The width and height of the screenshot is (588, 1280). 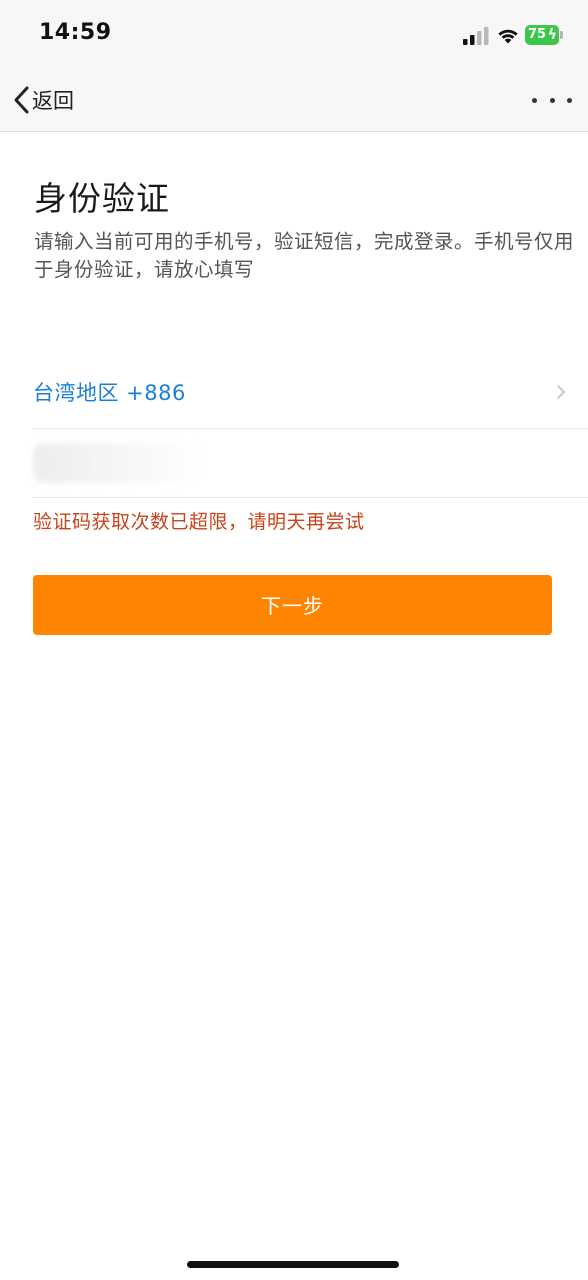 I want to click on phone-field-row, so click(x=310, y=463).